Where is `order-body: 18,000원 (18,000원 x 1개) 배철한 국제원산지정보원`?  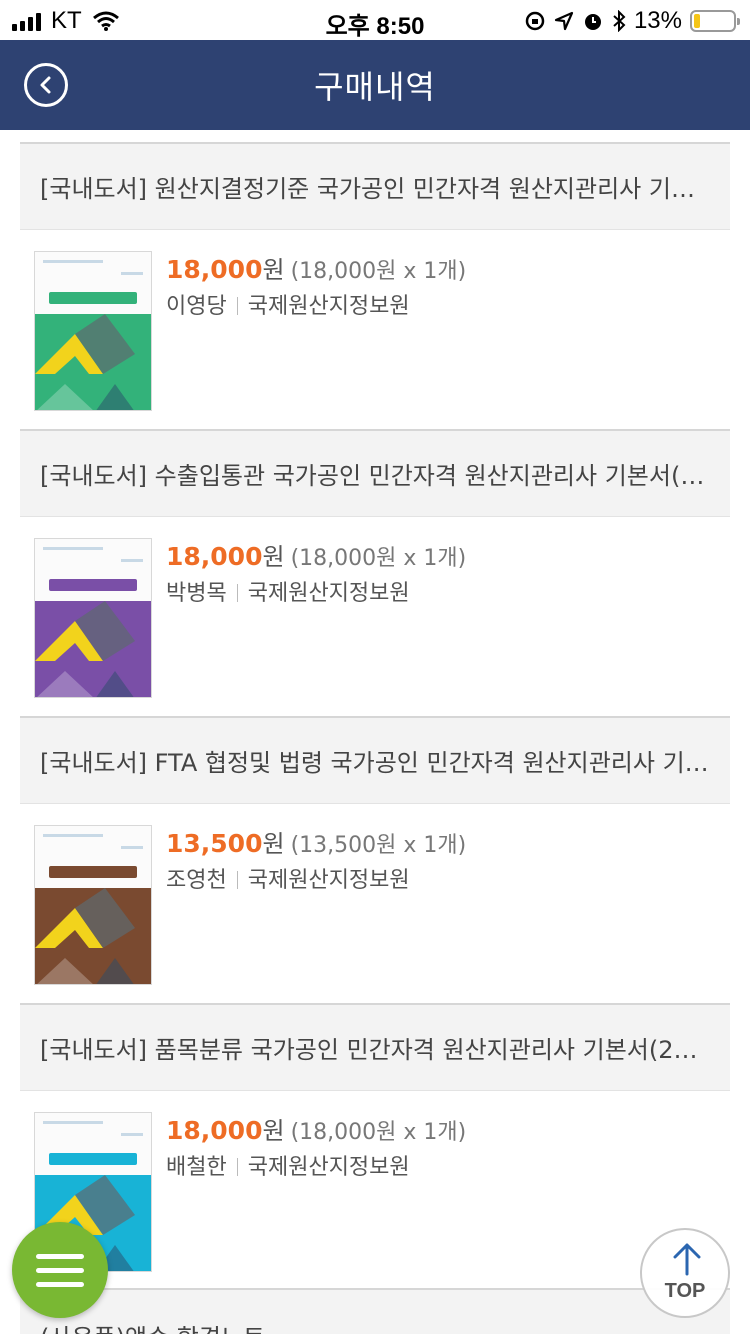 order-body: 18,000원 (18,000원 x 1개) 배철한 국제원산지정보원 is located at coordinates (375, 1190).